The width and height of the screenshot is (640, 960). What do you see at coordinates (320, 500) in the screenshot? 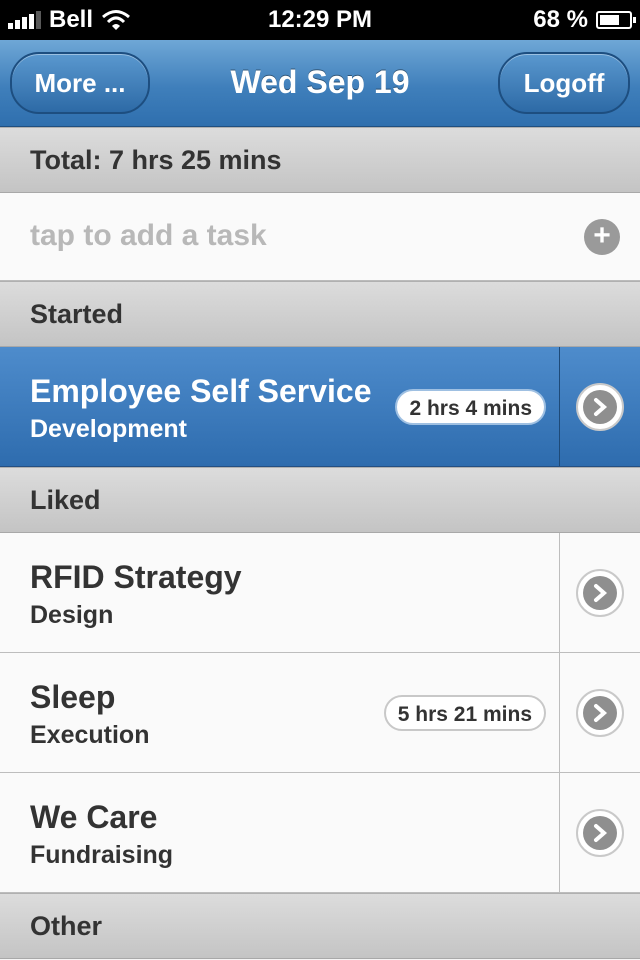
I see `section-liked: Liked` at bounding box center [320, 500].